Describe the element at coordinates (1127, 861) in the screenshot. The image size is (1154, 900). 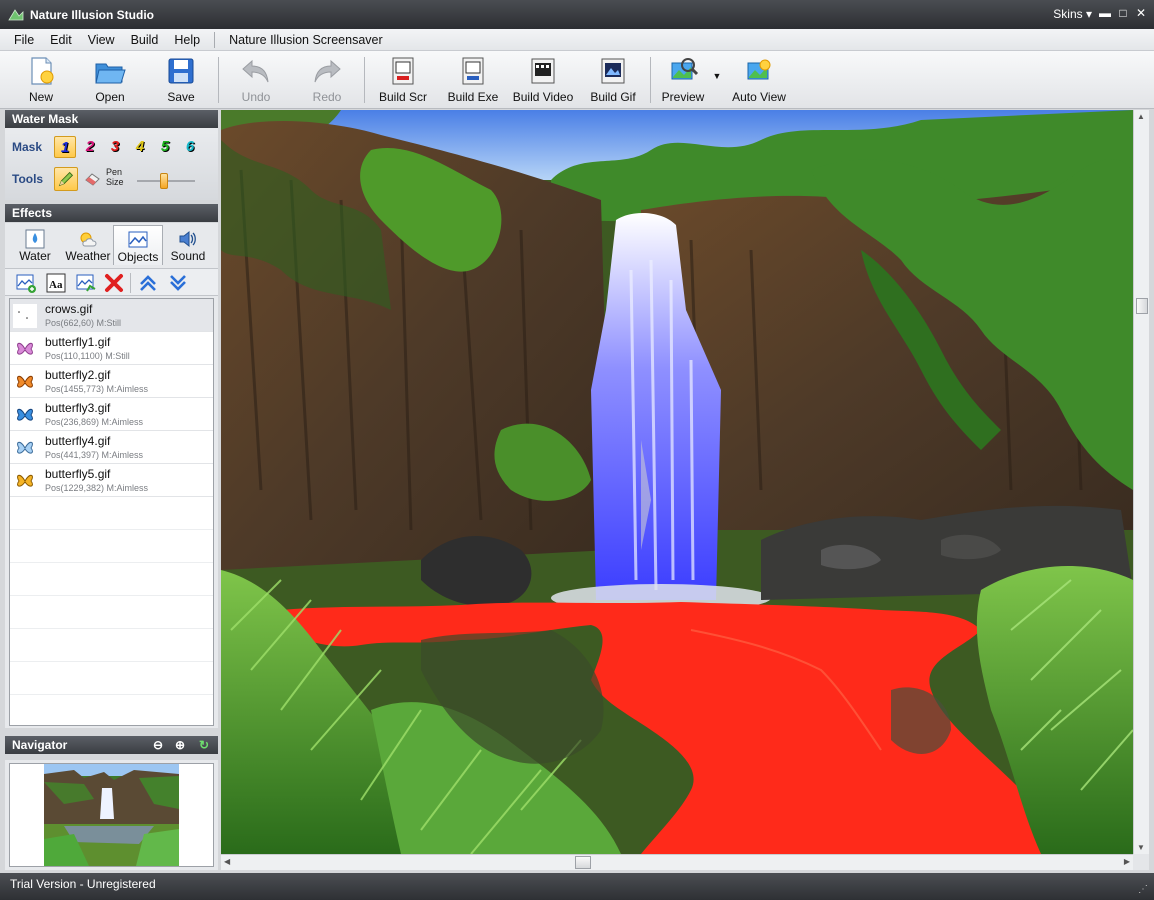
I see `scroll-right-icon: ▶` at that location.